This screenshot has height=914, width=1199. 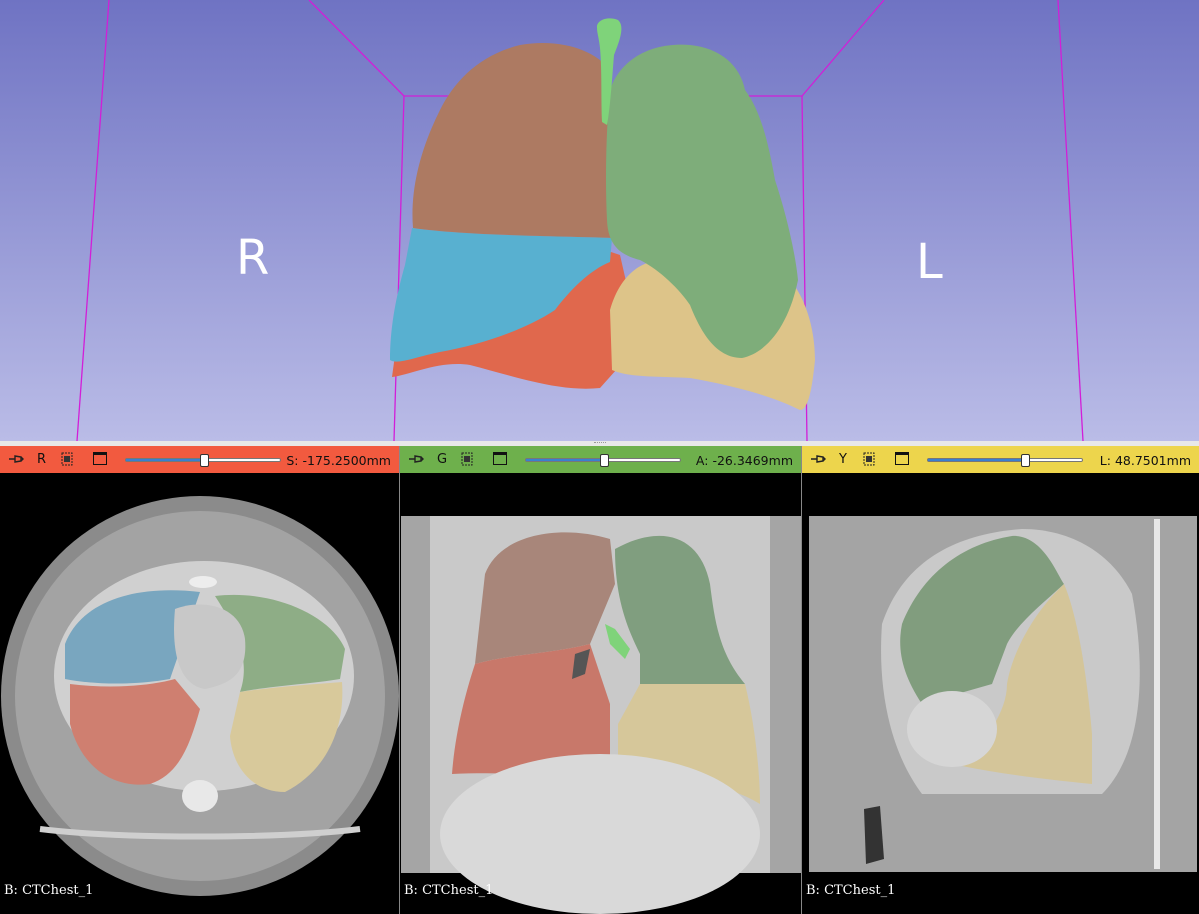 What do you see at coordinates (1145, 460) in the screenshot?
I see `slice-offset-value: L: 48.7501mm` at bounding box center [1145, 460].